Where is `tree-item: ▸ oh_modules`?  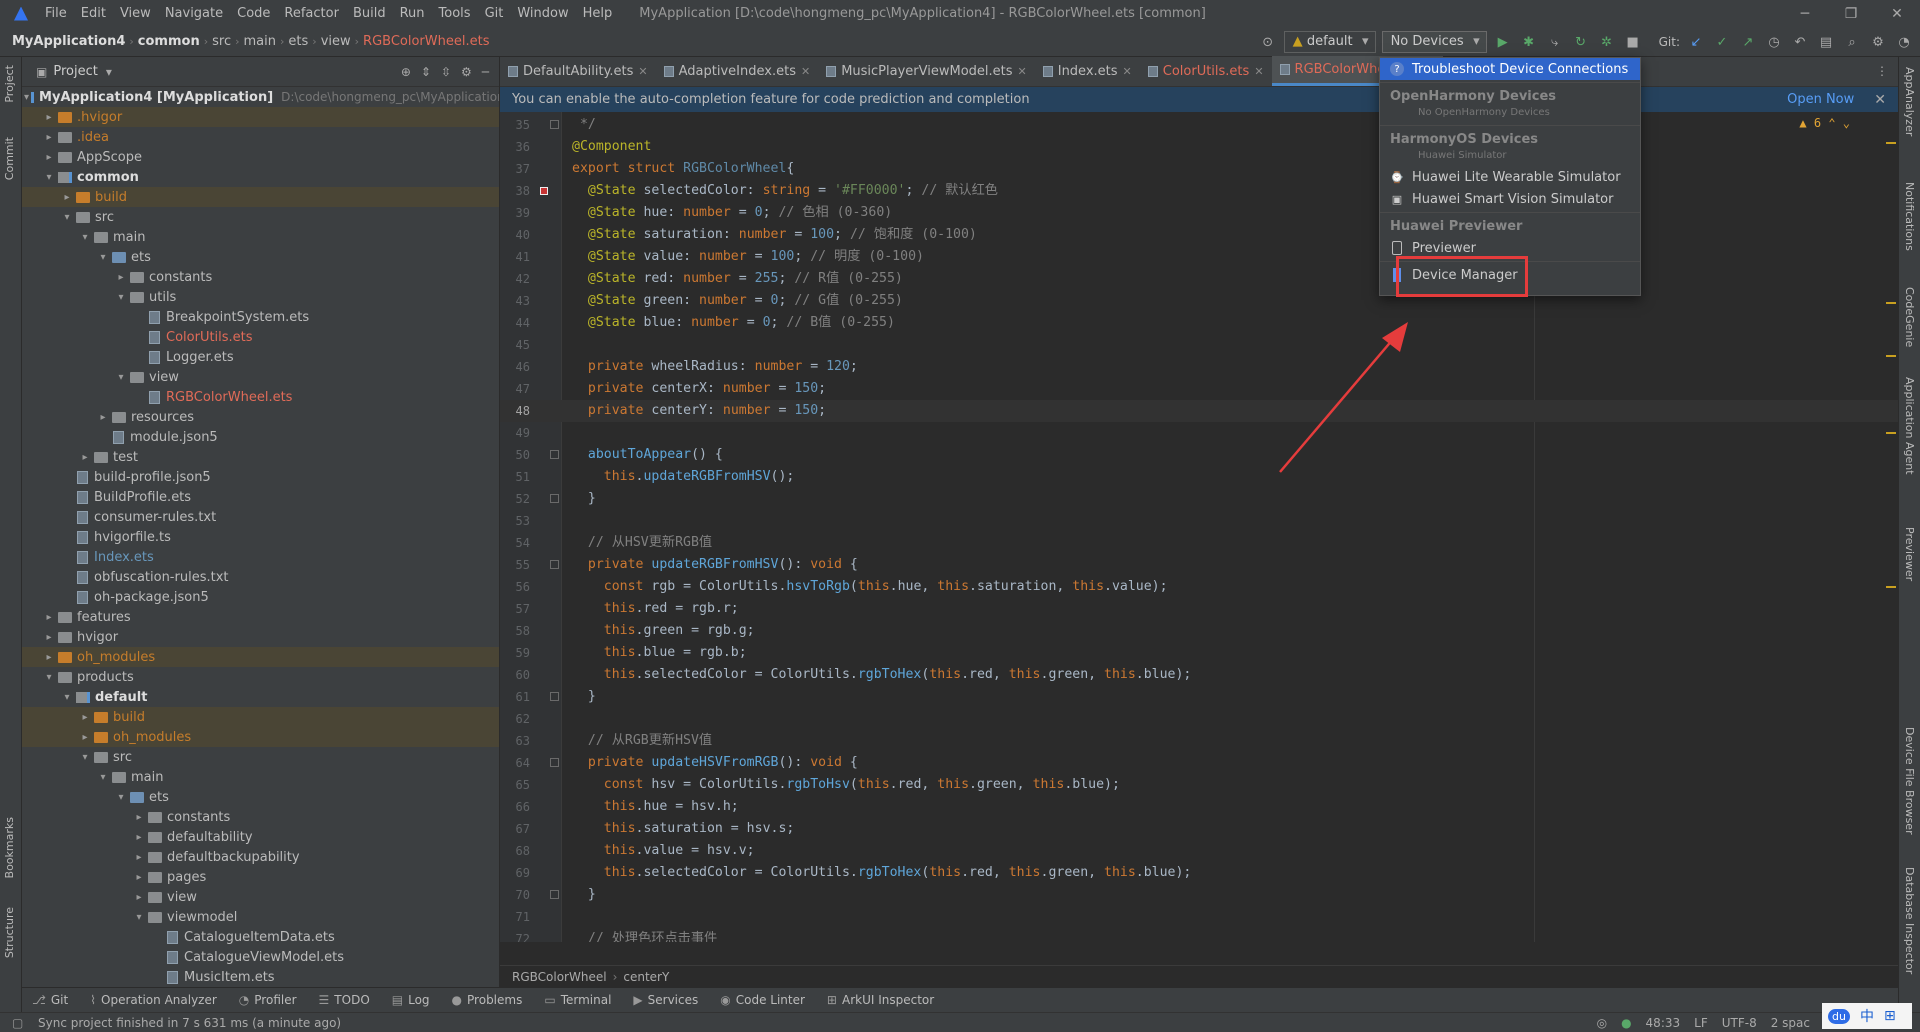
tree-item: ▸ oh_modules is located at coordinates (260, 737).